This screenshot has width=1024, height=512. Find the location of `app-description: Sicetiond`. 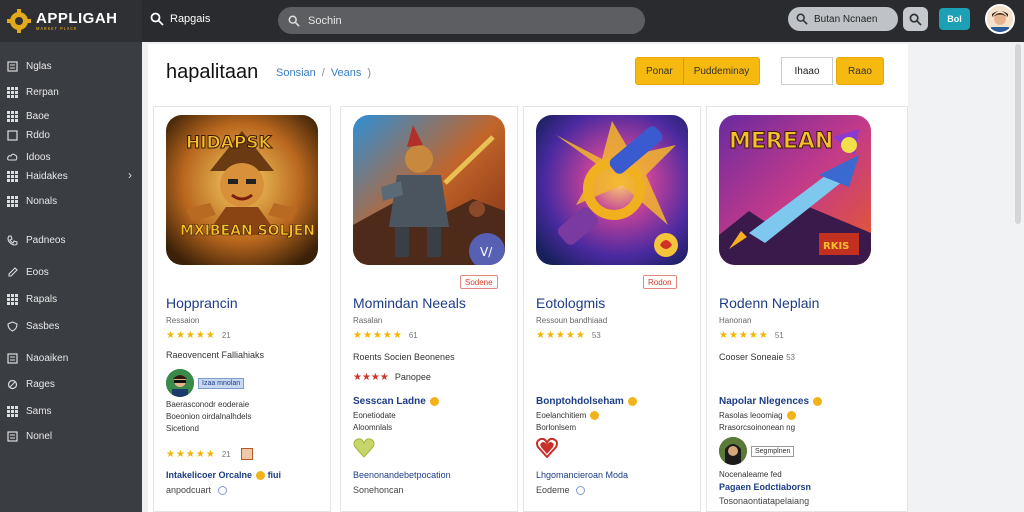

app-description: Sicetiond is located at coordinates (182, 428).